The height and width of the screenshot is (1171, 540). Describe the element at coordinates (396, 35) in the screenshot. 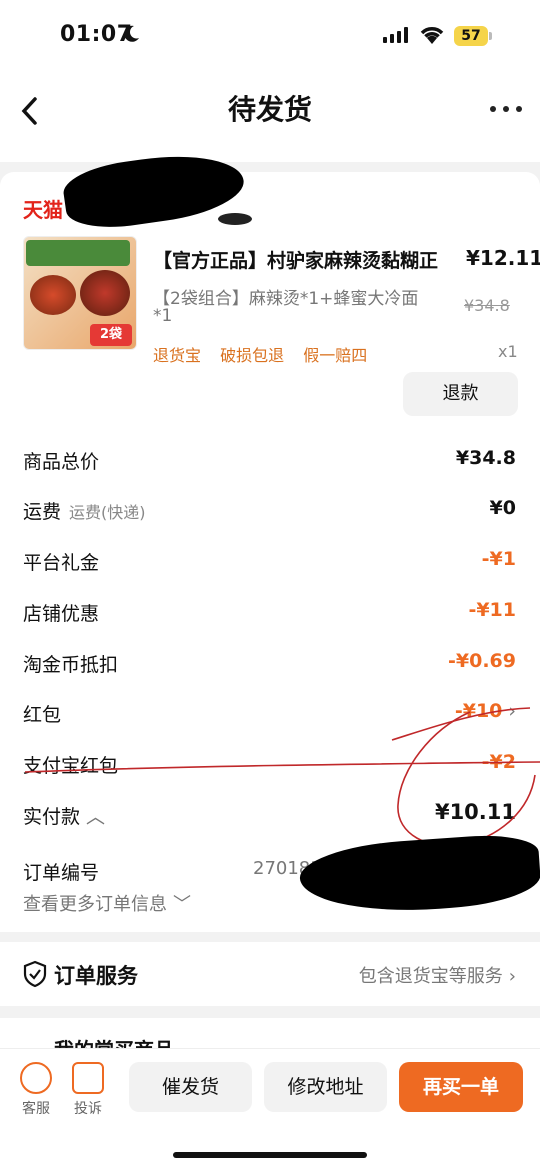

I see `cellular-signal-icon` at that location.